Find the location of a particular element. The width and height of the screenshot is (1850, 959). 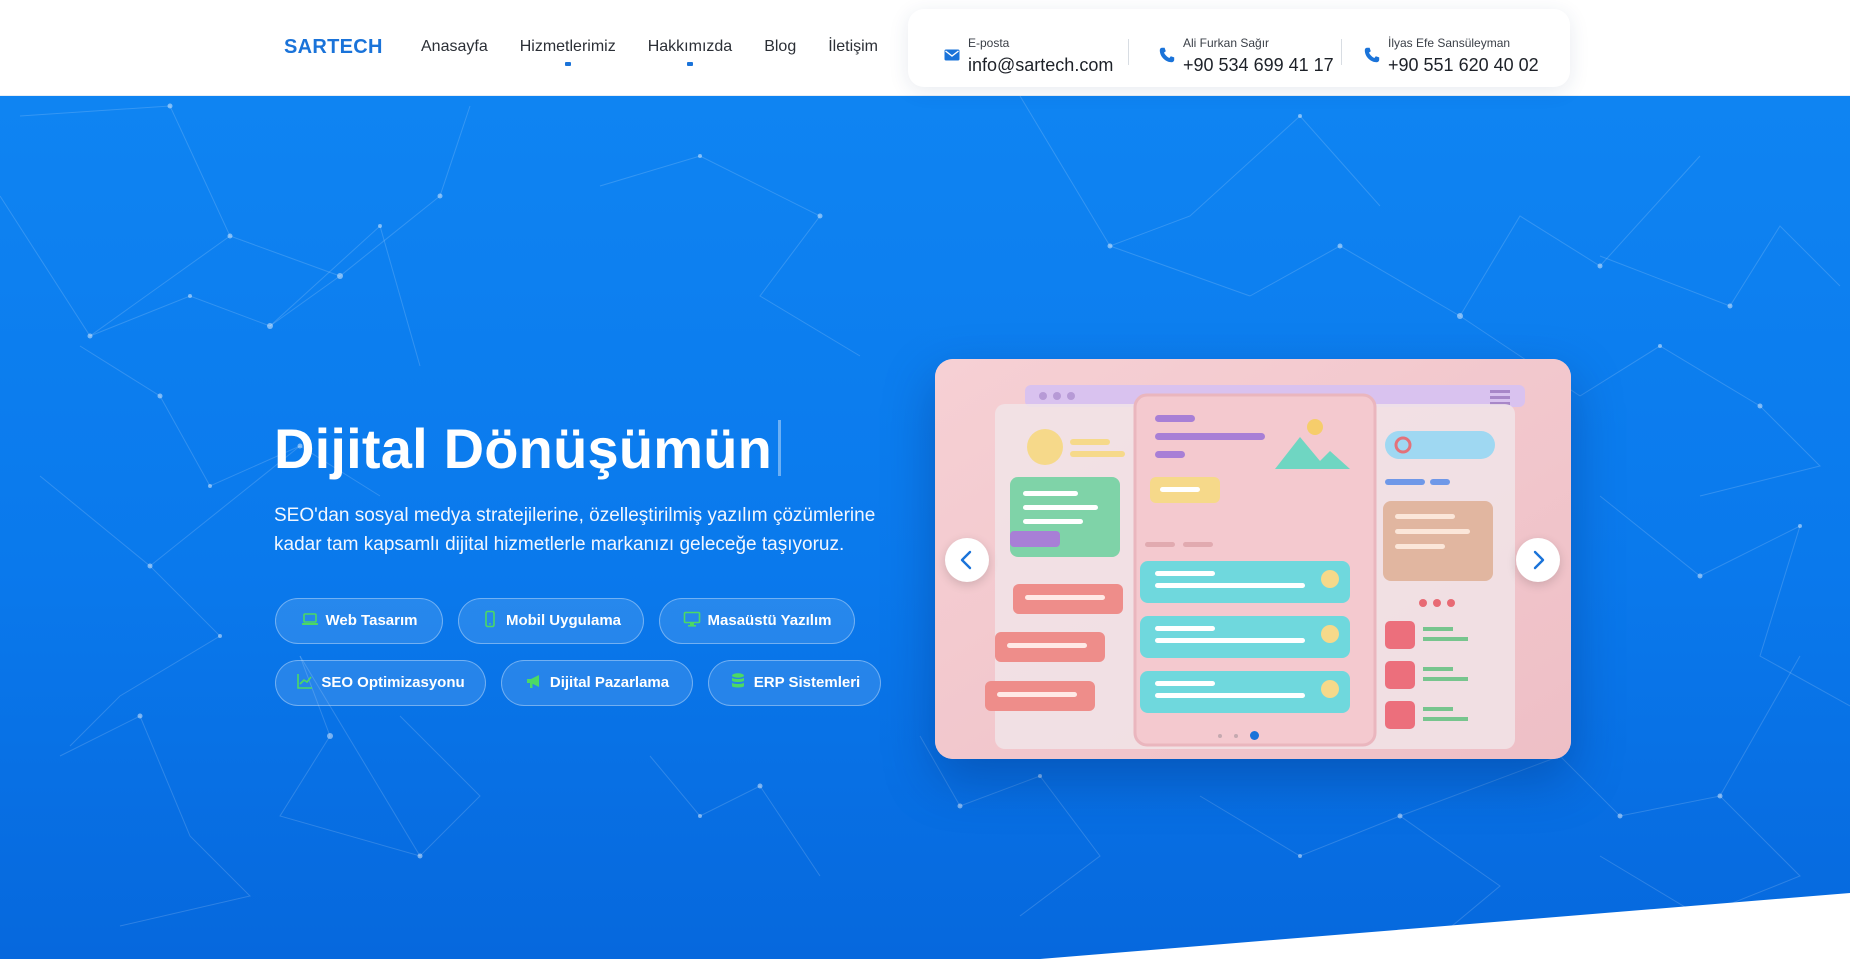

nav-item-blog: Blog is located at coordinates (780, 47).